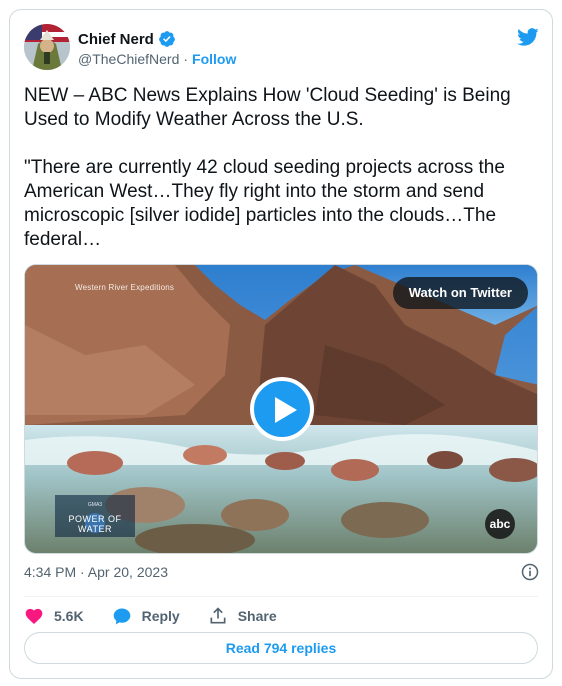 Image resolution: width=562 pixels, height=686 pixels. Describe the element at coordinates (96, 572) in the screenshot. I see `timestamp: 4:34 PM · Apr 20, 2023` at that location.